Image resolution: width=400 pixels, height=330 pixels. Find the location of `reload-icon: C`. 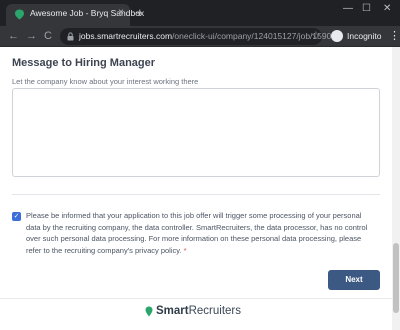

reload-icon: C is located at coordinates (48, 36).